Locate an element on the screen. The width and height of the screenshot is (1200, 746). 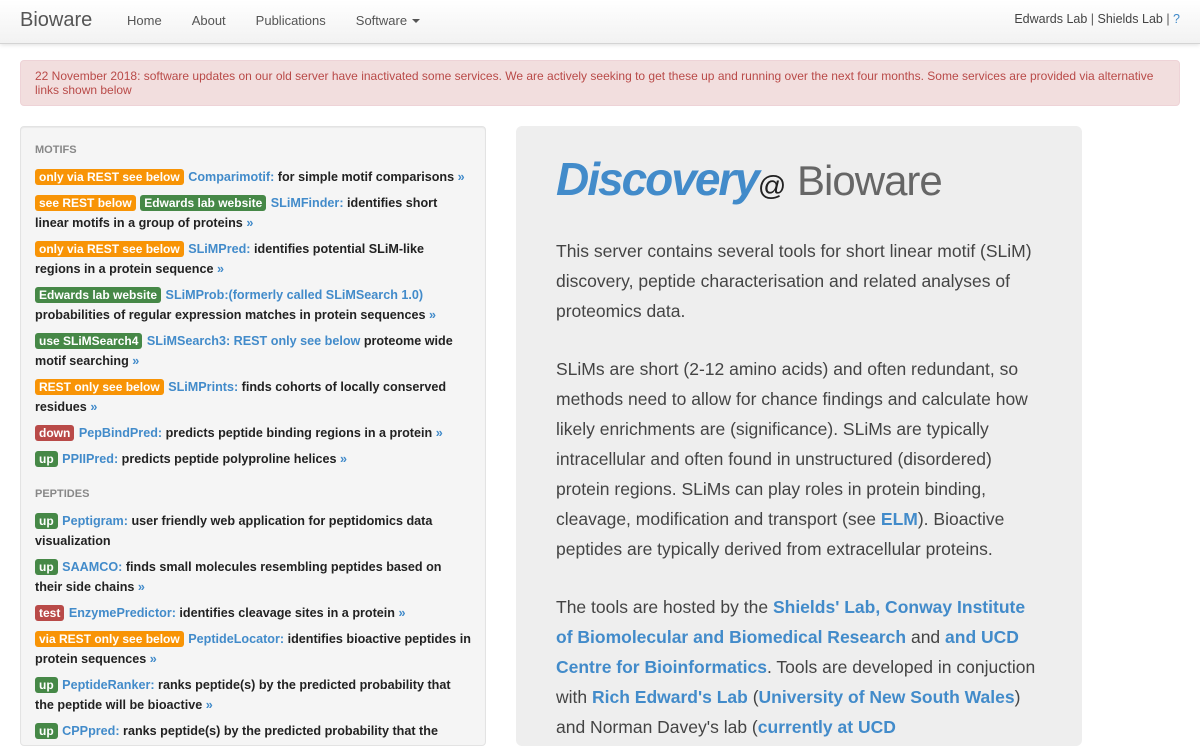
nav-software-dropdown: Software is located at coordinates (388, 20).